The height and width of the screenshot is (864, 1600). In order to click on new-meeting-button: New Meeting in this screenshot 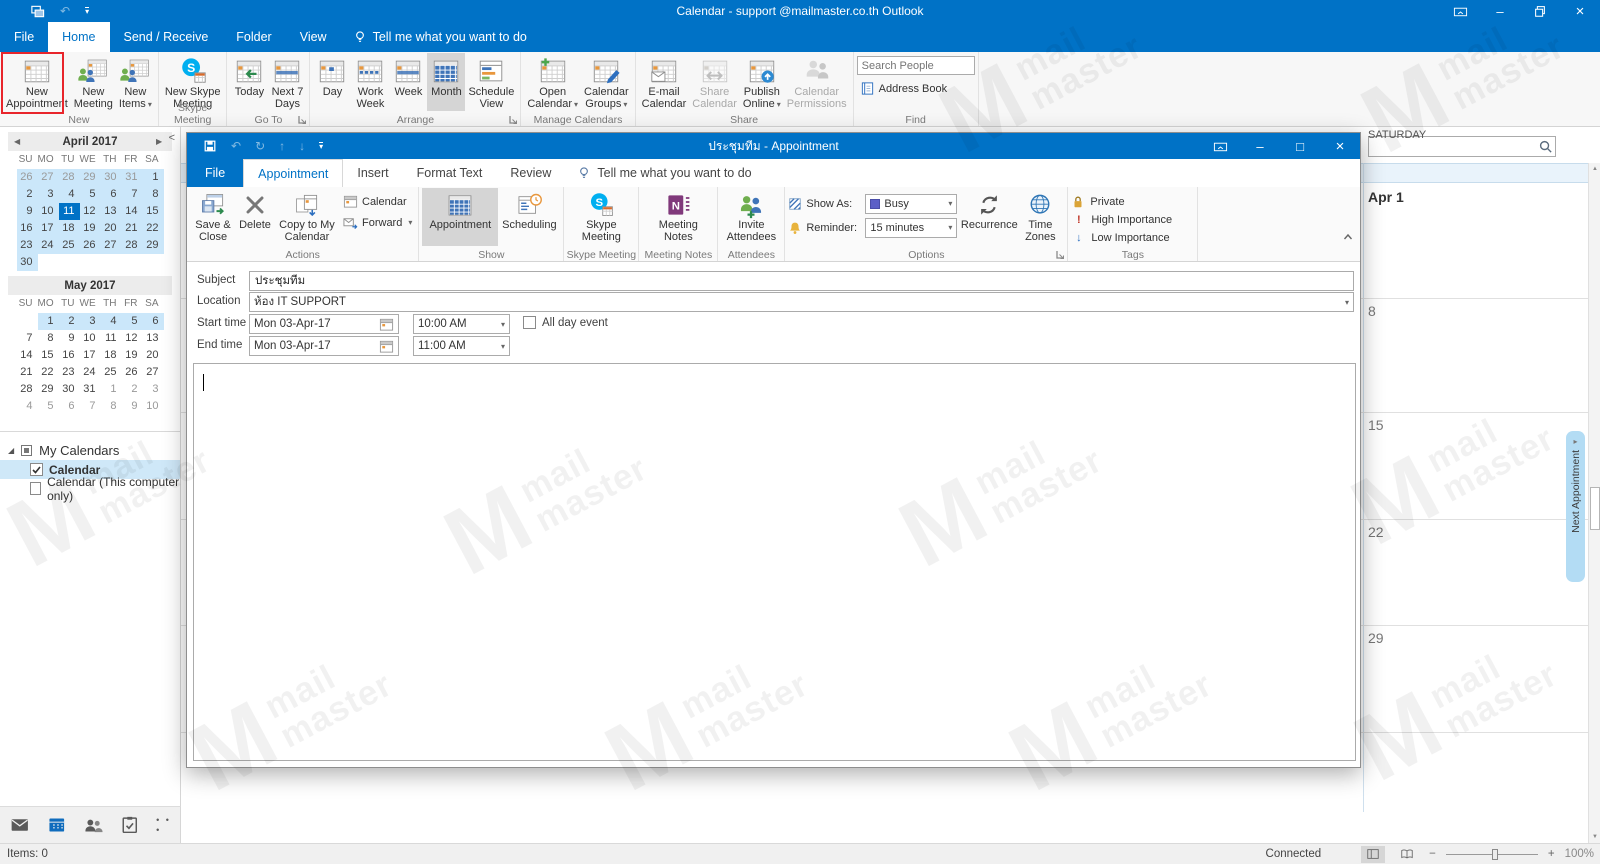, I will do `click(93, 82)`.